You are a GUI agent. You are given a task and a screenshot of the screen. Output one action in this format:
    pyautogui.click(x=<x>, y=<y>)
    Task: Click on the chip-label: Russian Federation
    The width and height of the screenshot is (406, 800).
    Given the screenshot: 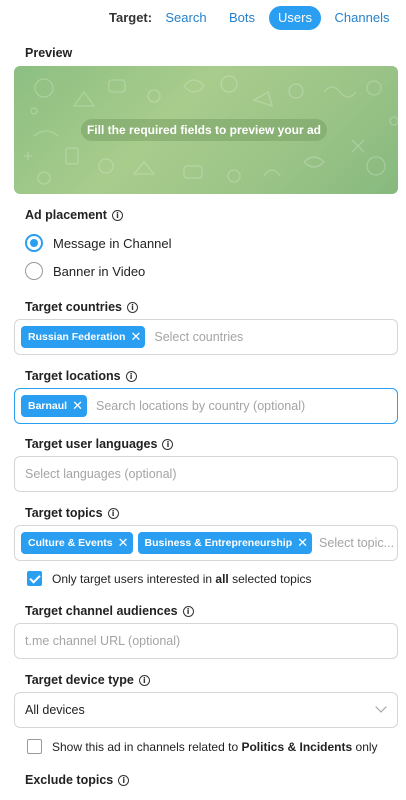 What is the action you would take?
    pyautogui.click(x=77, y=337)
    